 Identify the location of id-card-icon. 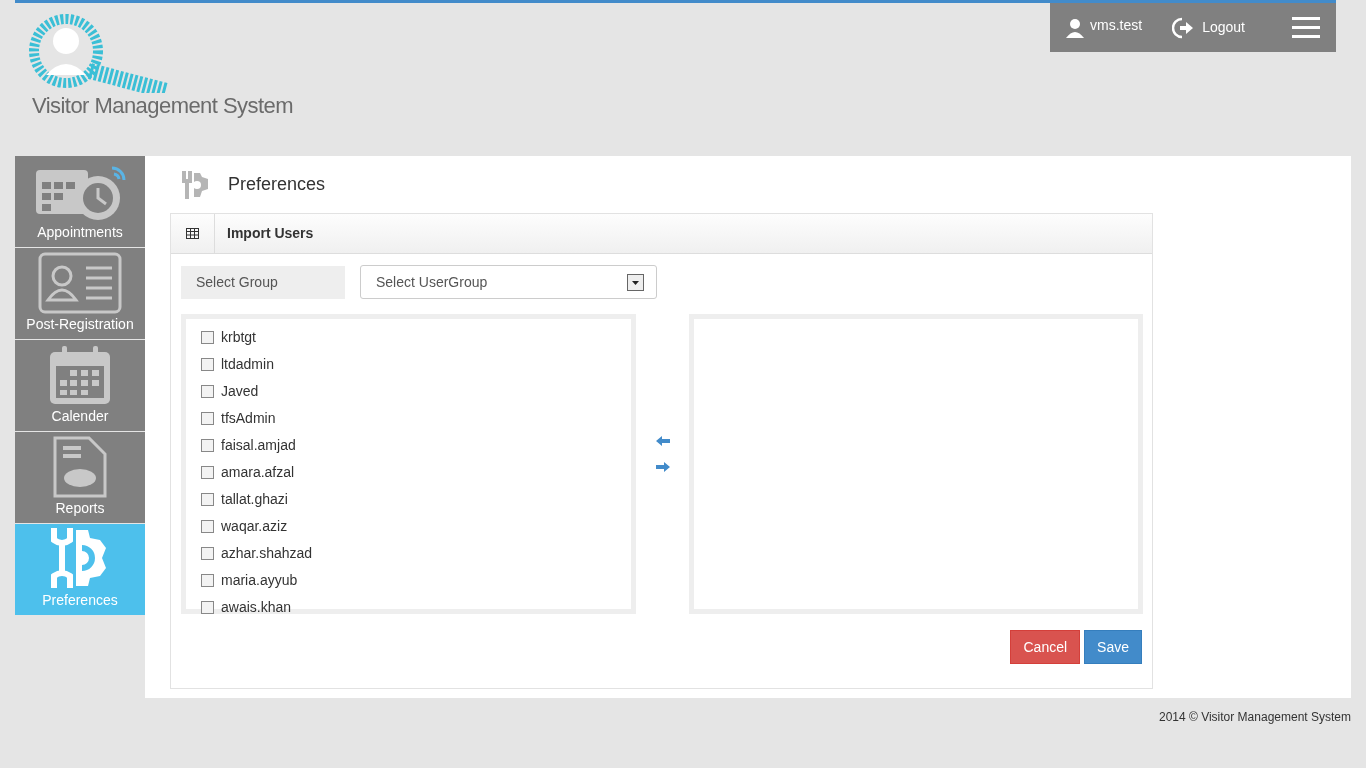
(80, 283).